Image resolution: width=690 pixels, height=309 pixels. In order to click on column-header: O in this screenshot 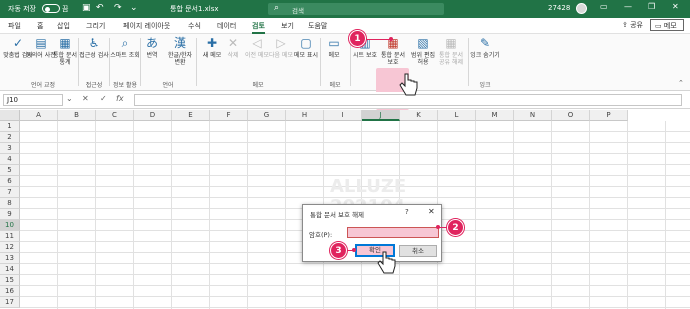, I will do `click(571, 115)`.